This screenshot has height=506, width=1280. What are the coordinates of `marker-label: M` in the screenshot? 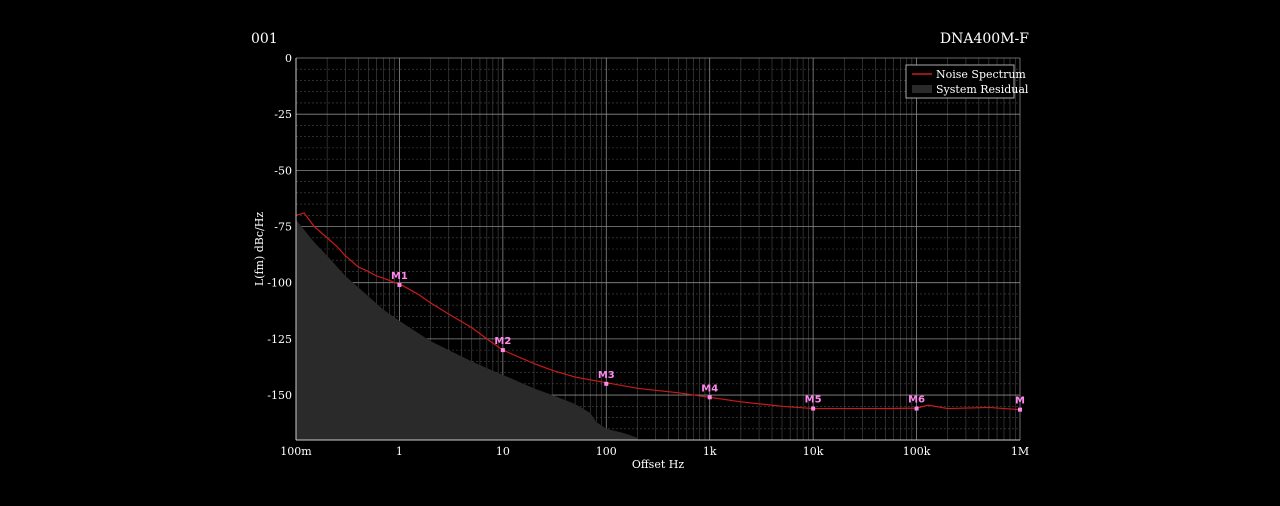 It's located at (1020, 401).